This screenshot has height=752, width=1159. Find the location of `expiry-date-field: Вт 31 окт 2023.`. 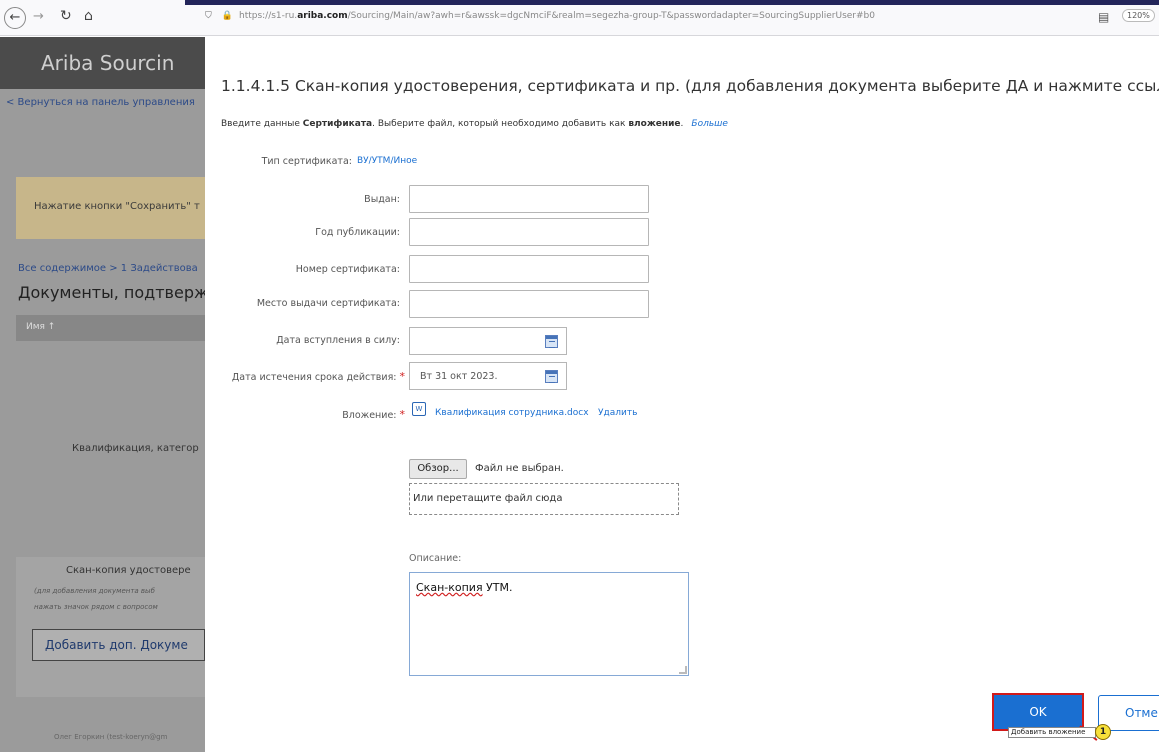

expiry-date-field: Вт 31 окт 2023. is located at coordinates (488, 376).